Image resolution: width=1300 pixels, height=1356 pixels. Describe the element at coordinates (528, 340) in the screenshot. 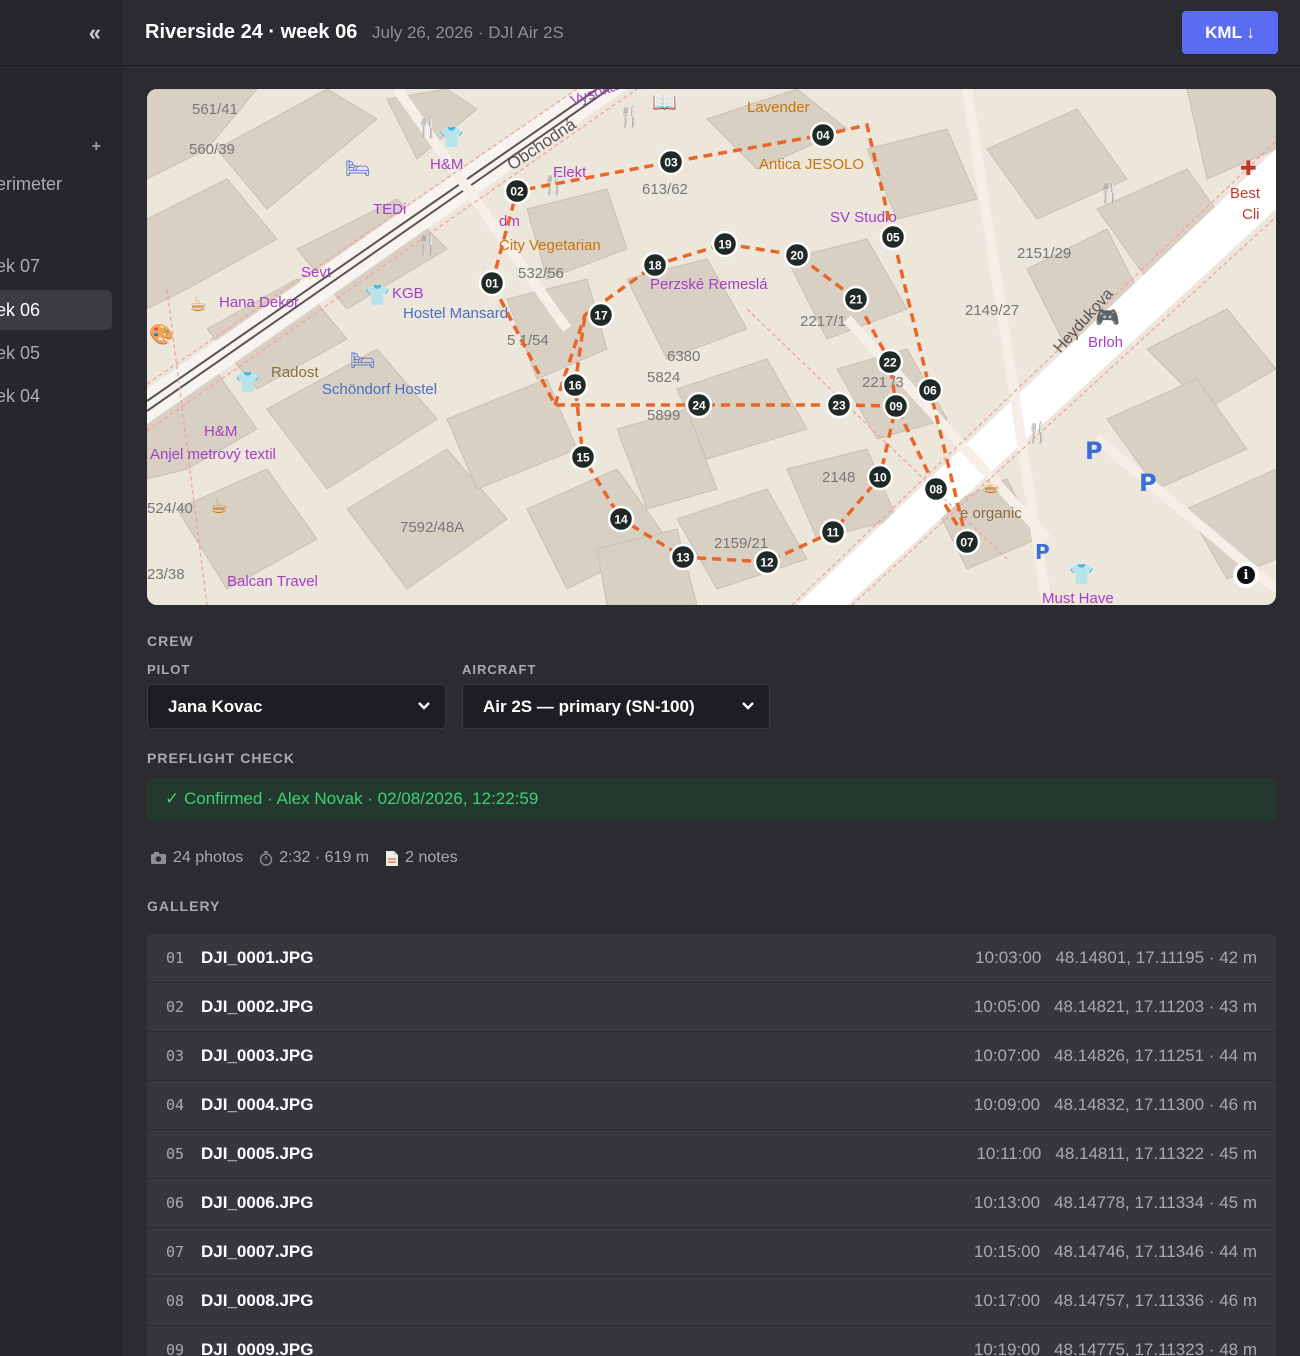

I see `map-label: 5 1/54` at that location.